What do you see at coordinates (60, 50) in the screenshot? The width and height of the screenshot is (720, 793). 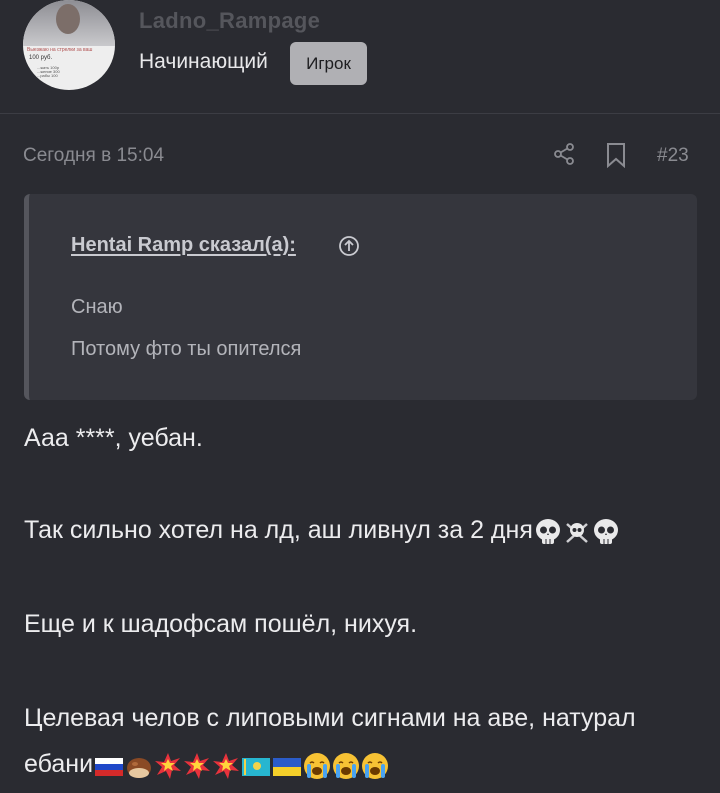 I see `avatar-caption: Выезжаю на стрелки за ваш` at bounding box center [60, 50].